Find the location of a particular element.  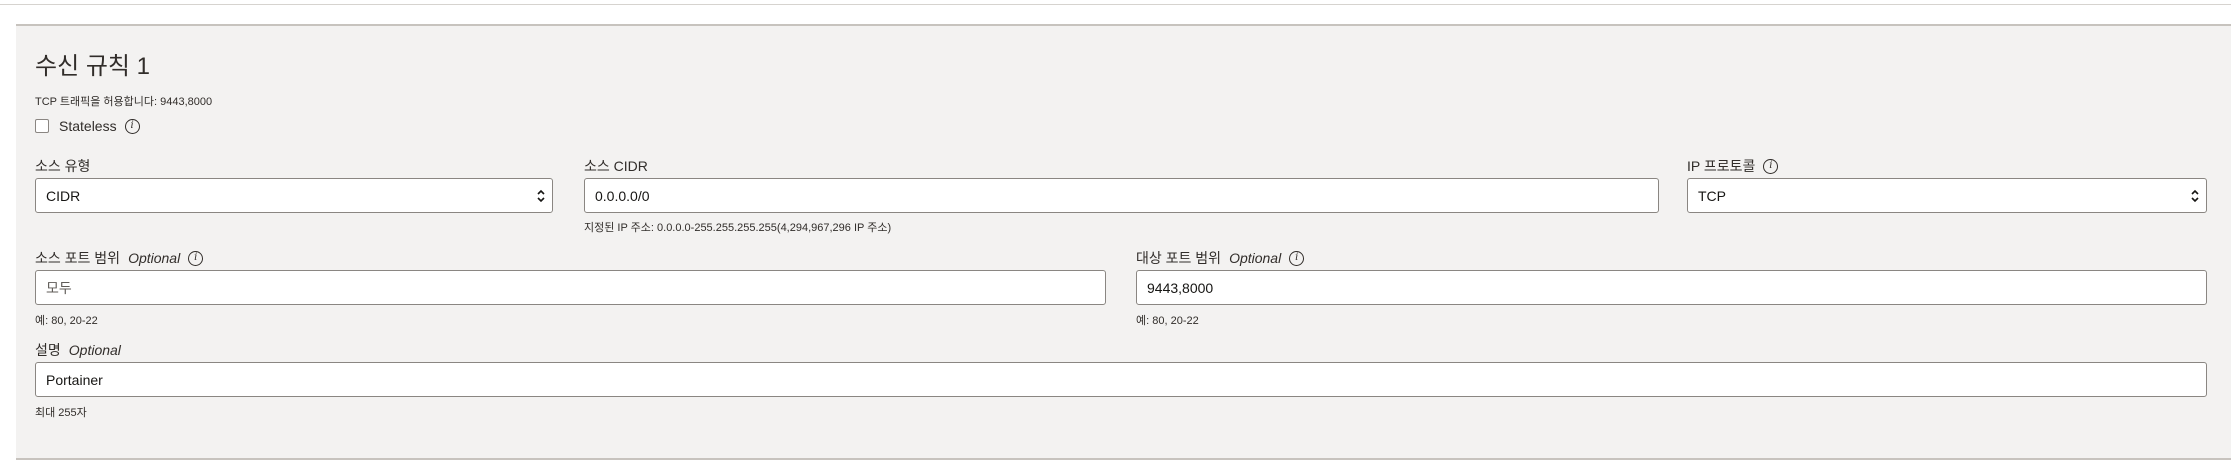

source-port-label: 소스 포트 범위 is located at coordinates (78, 258).